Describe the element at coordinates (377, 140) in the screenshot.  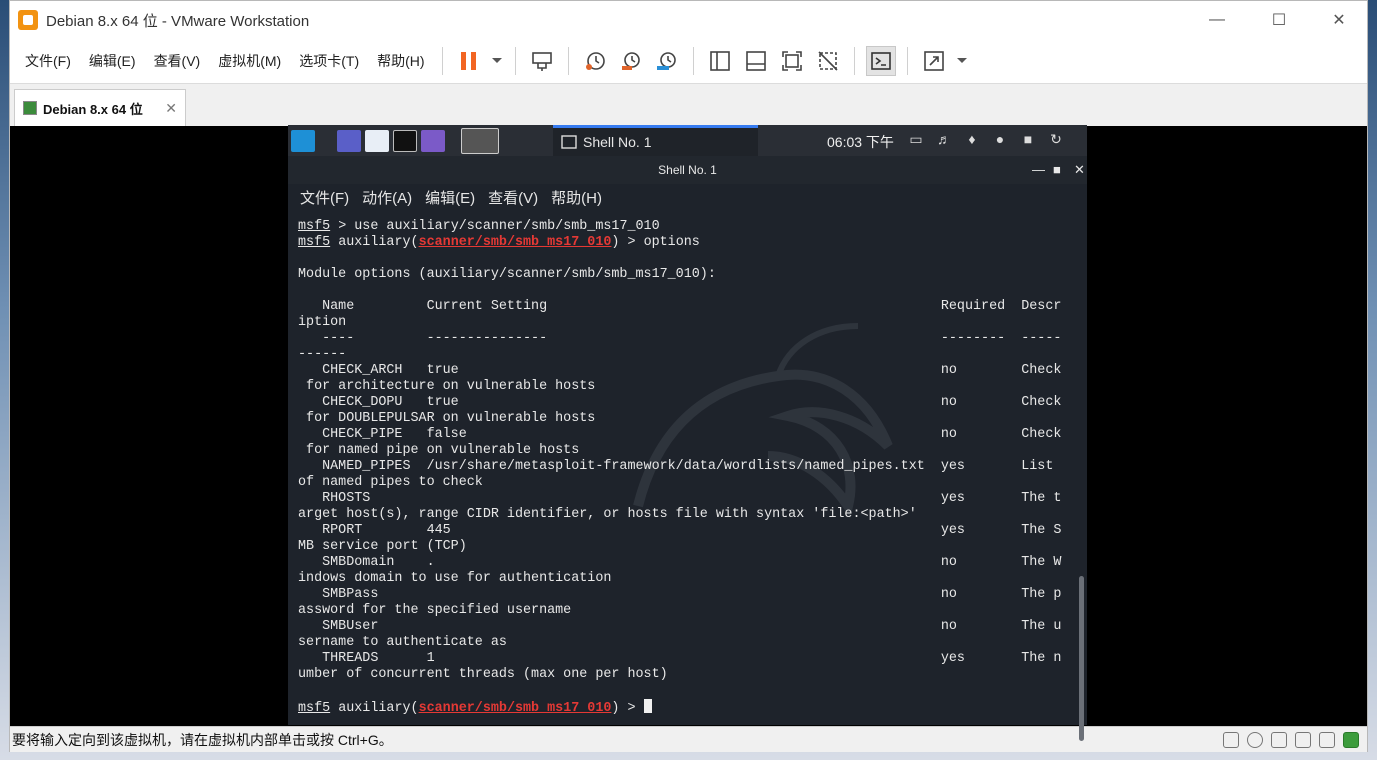
I see `file-manager-icon` at that location.